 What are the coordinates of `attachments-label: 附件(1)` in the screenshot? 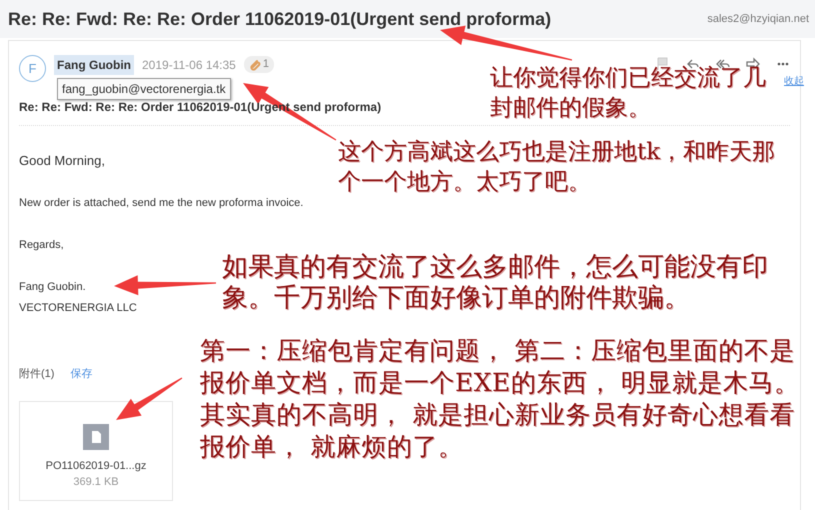 It's located at (36, 374).